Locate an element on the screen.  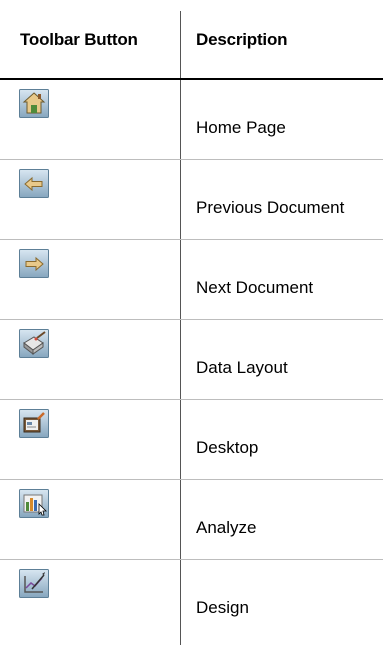
table-row-analyze: Analyze is located at coordinates (191, 520).